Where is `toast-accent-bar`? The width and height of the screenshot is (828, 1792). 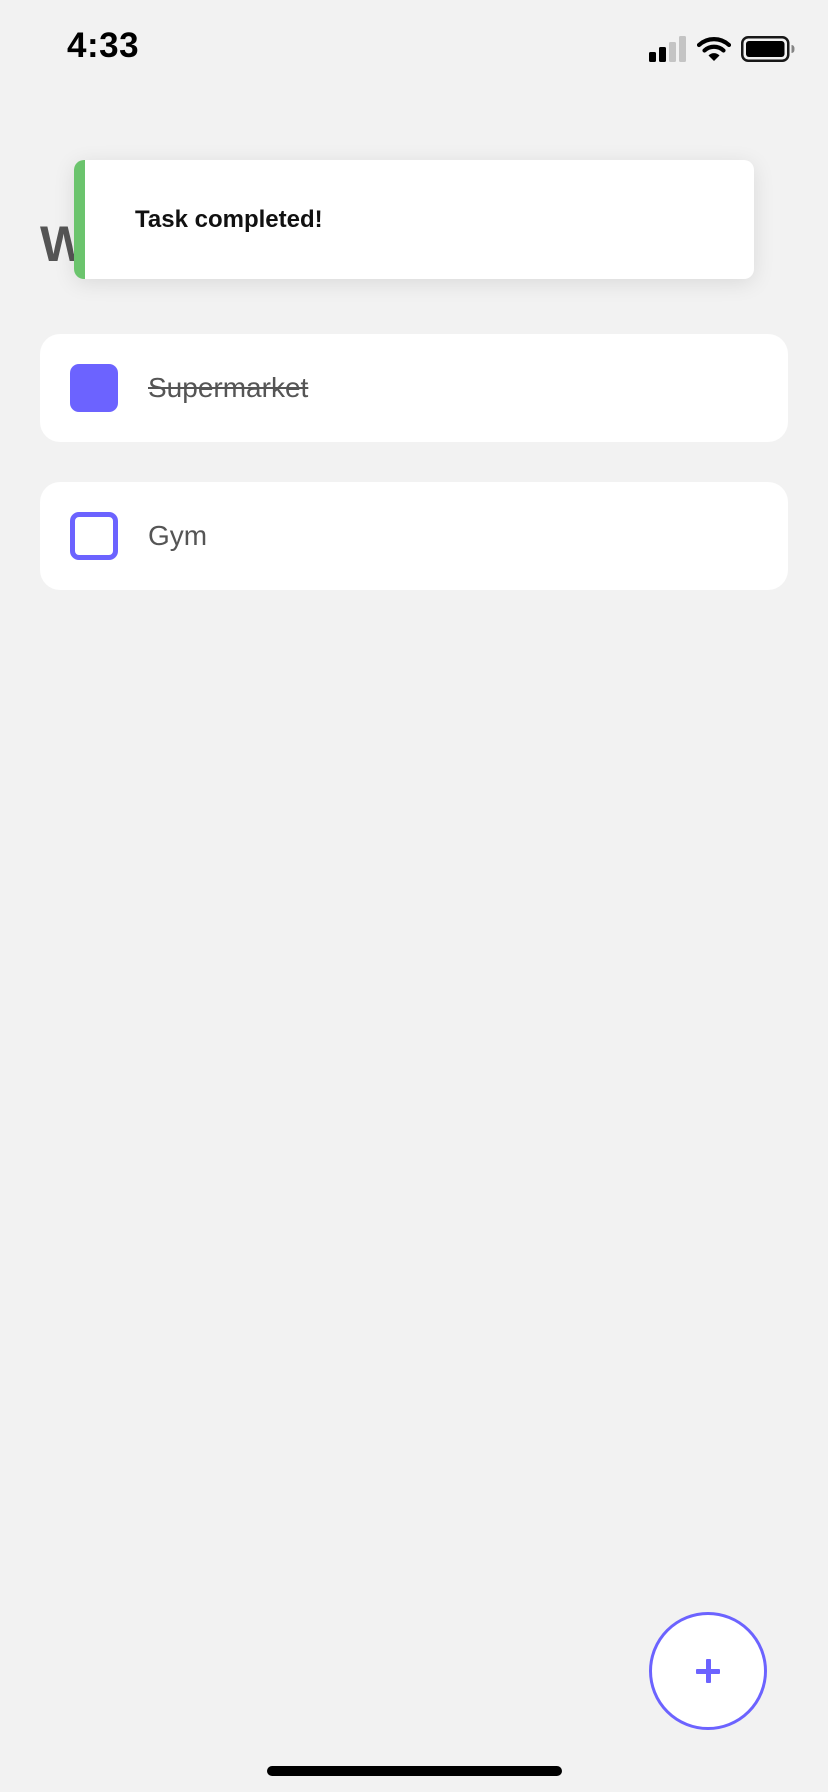
toast-accent-bar is located at coordinates (79, 219).